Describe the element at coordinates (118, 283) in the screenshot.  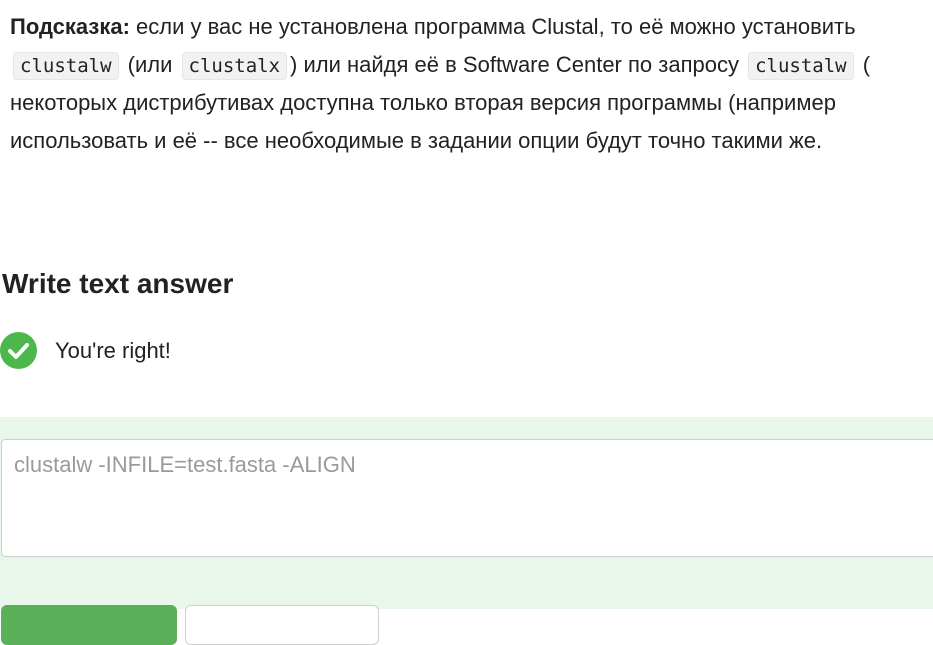
I see `section-title: Write text answer` at that location.